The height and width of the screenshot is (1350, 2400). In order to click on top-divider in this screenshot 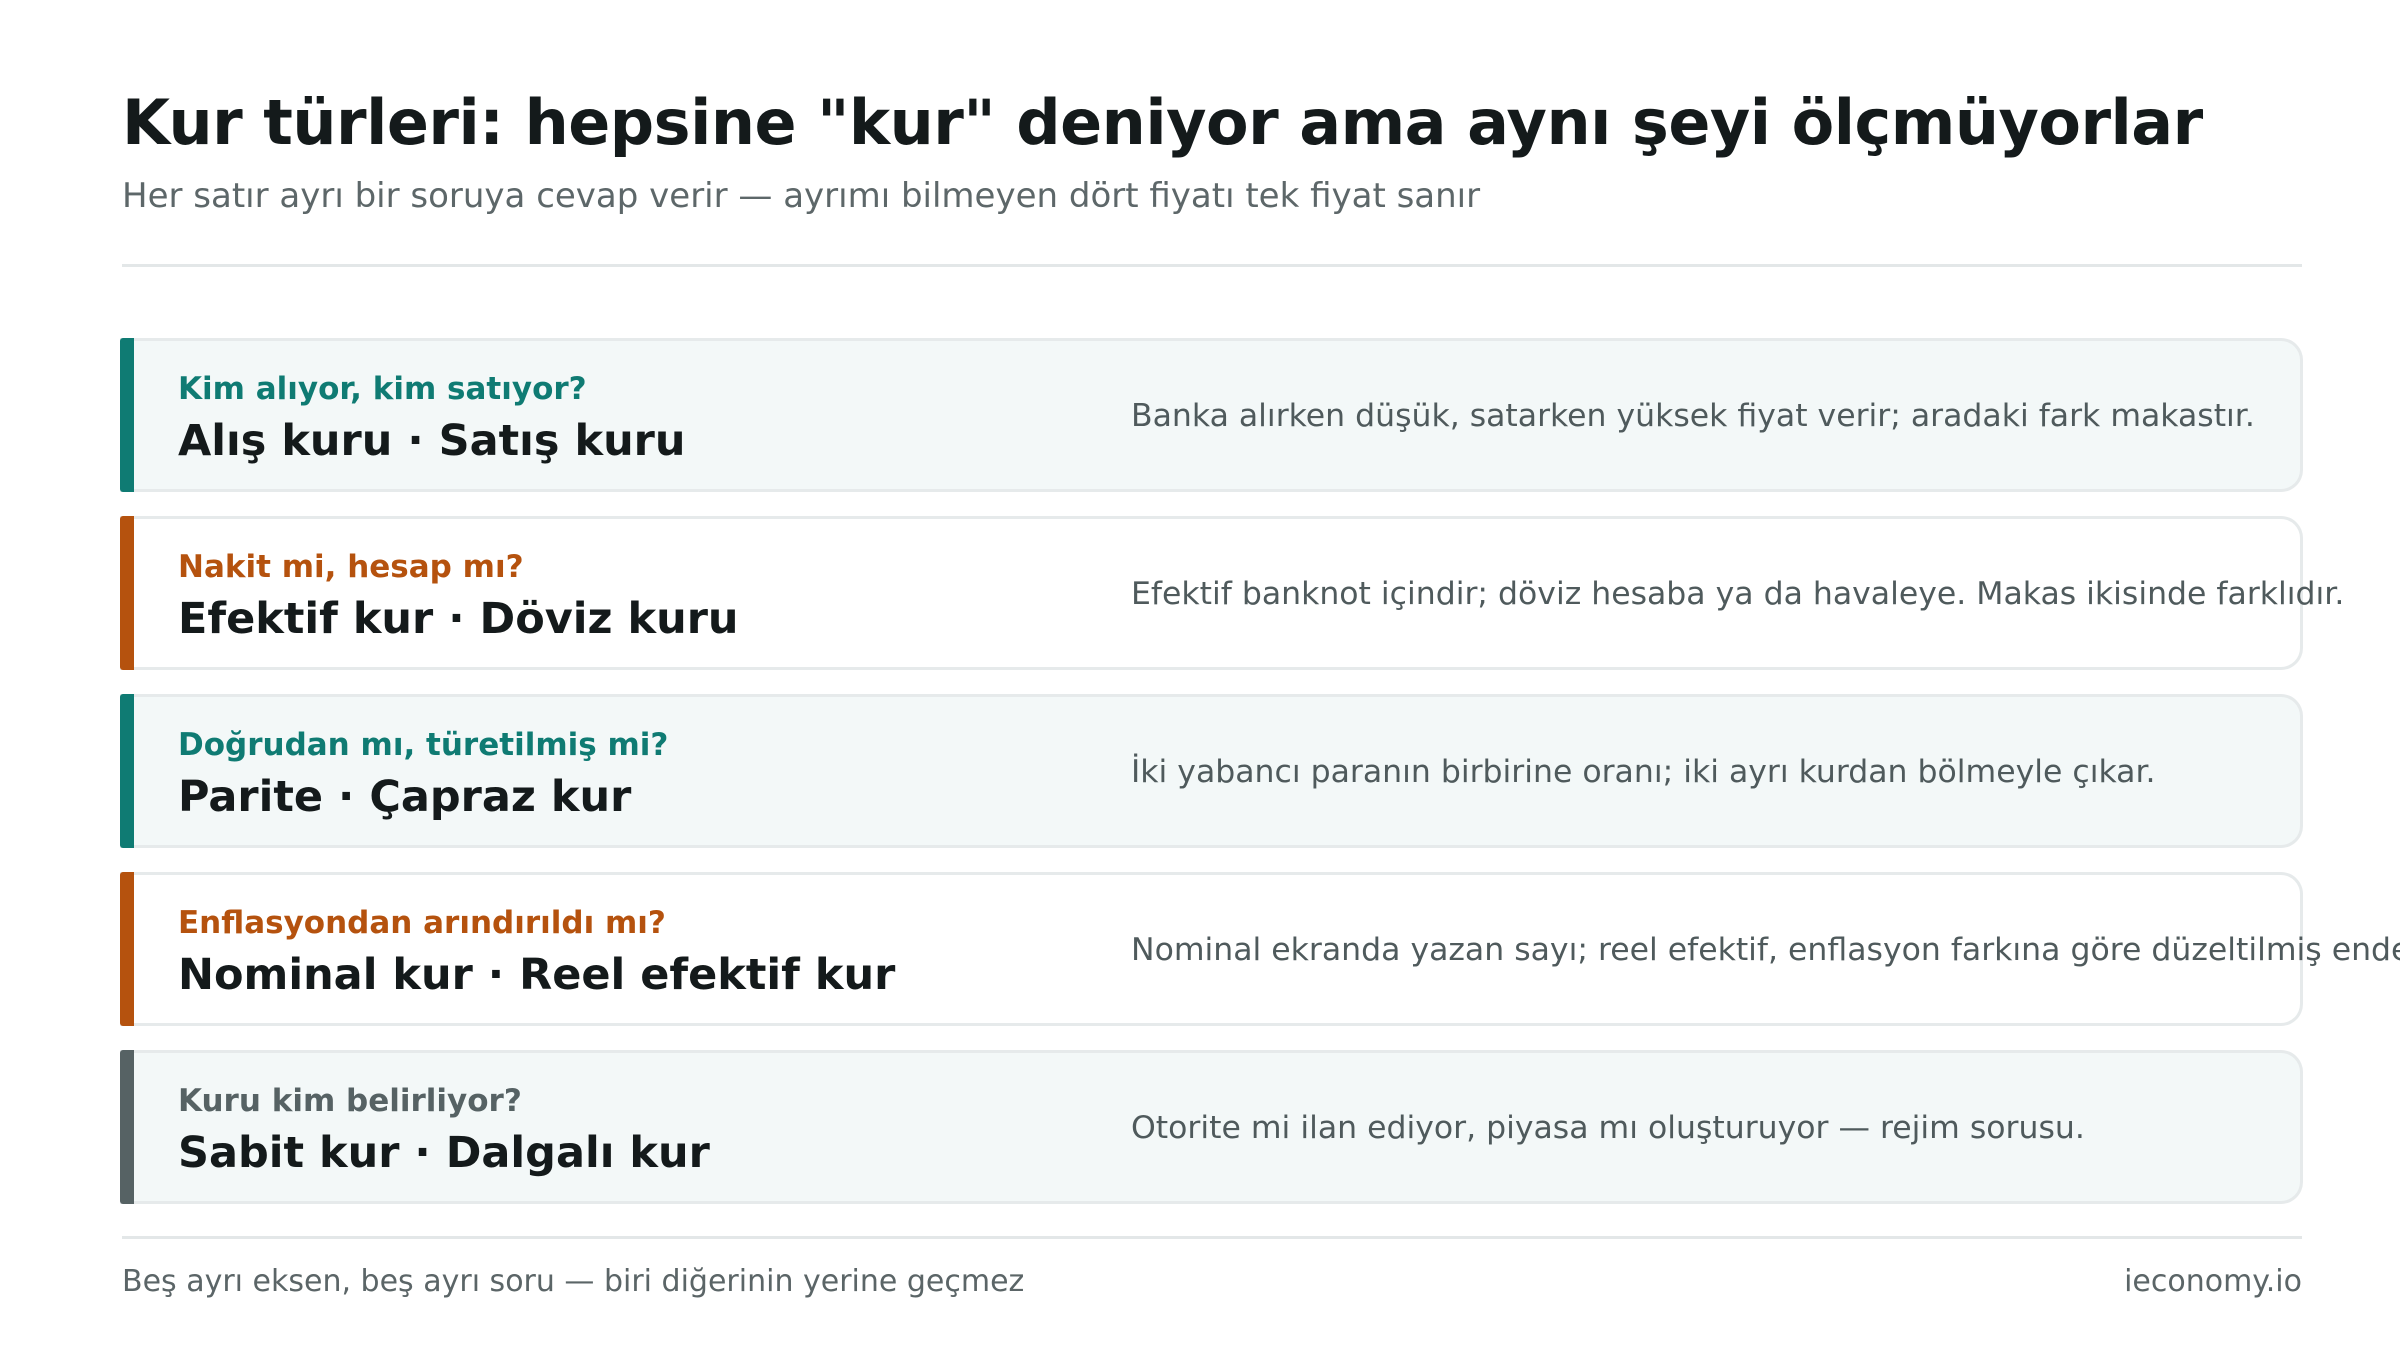, I will do `click(1212, 265)`.